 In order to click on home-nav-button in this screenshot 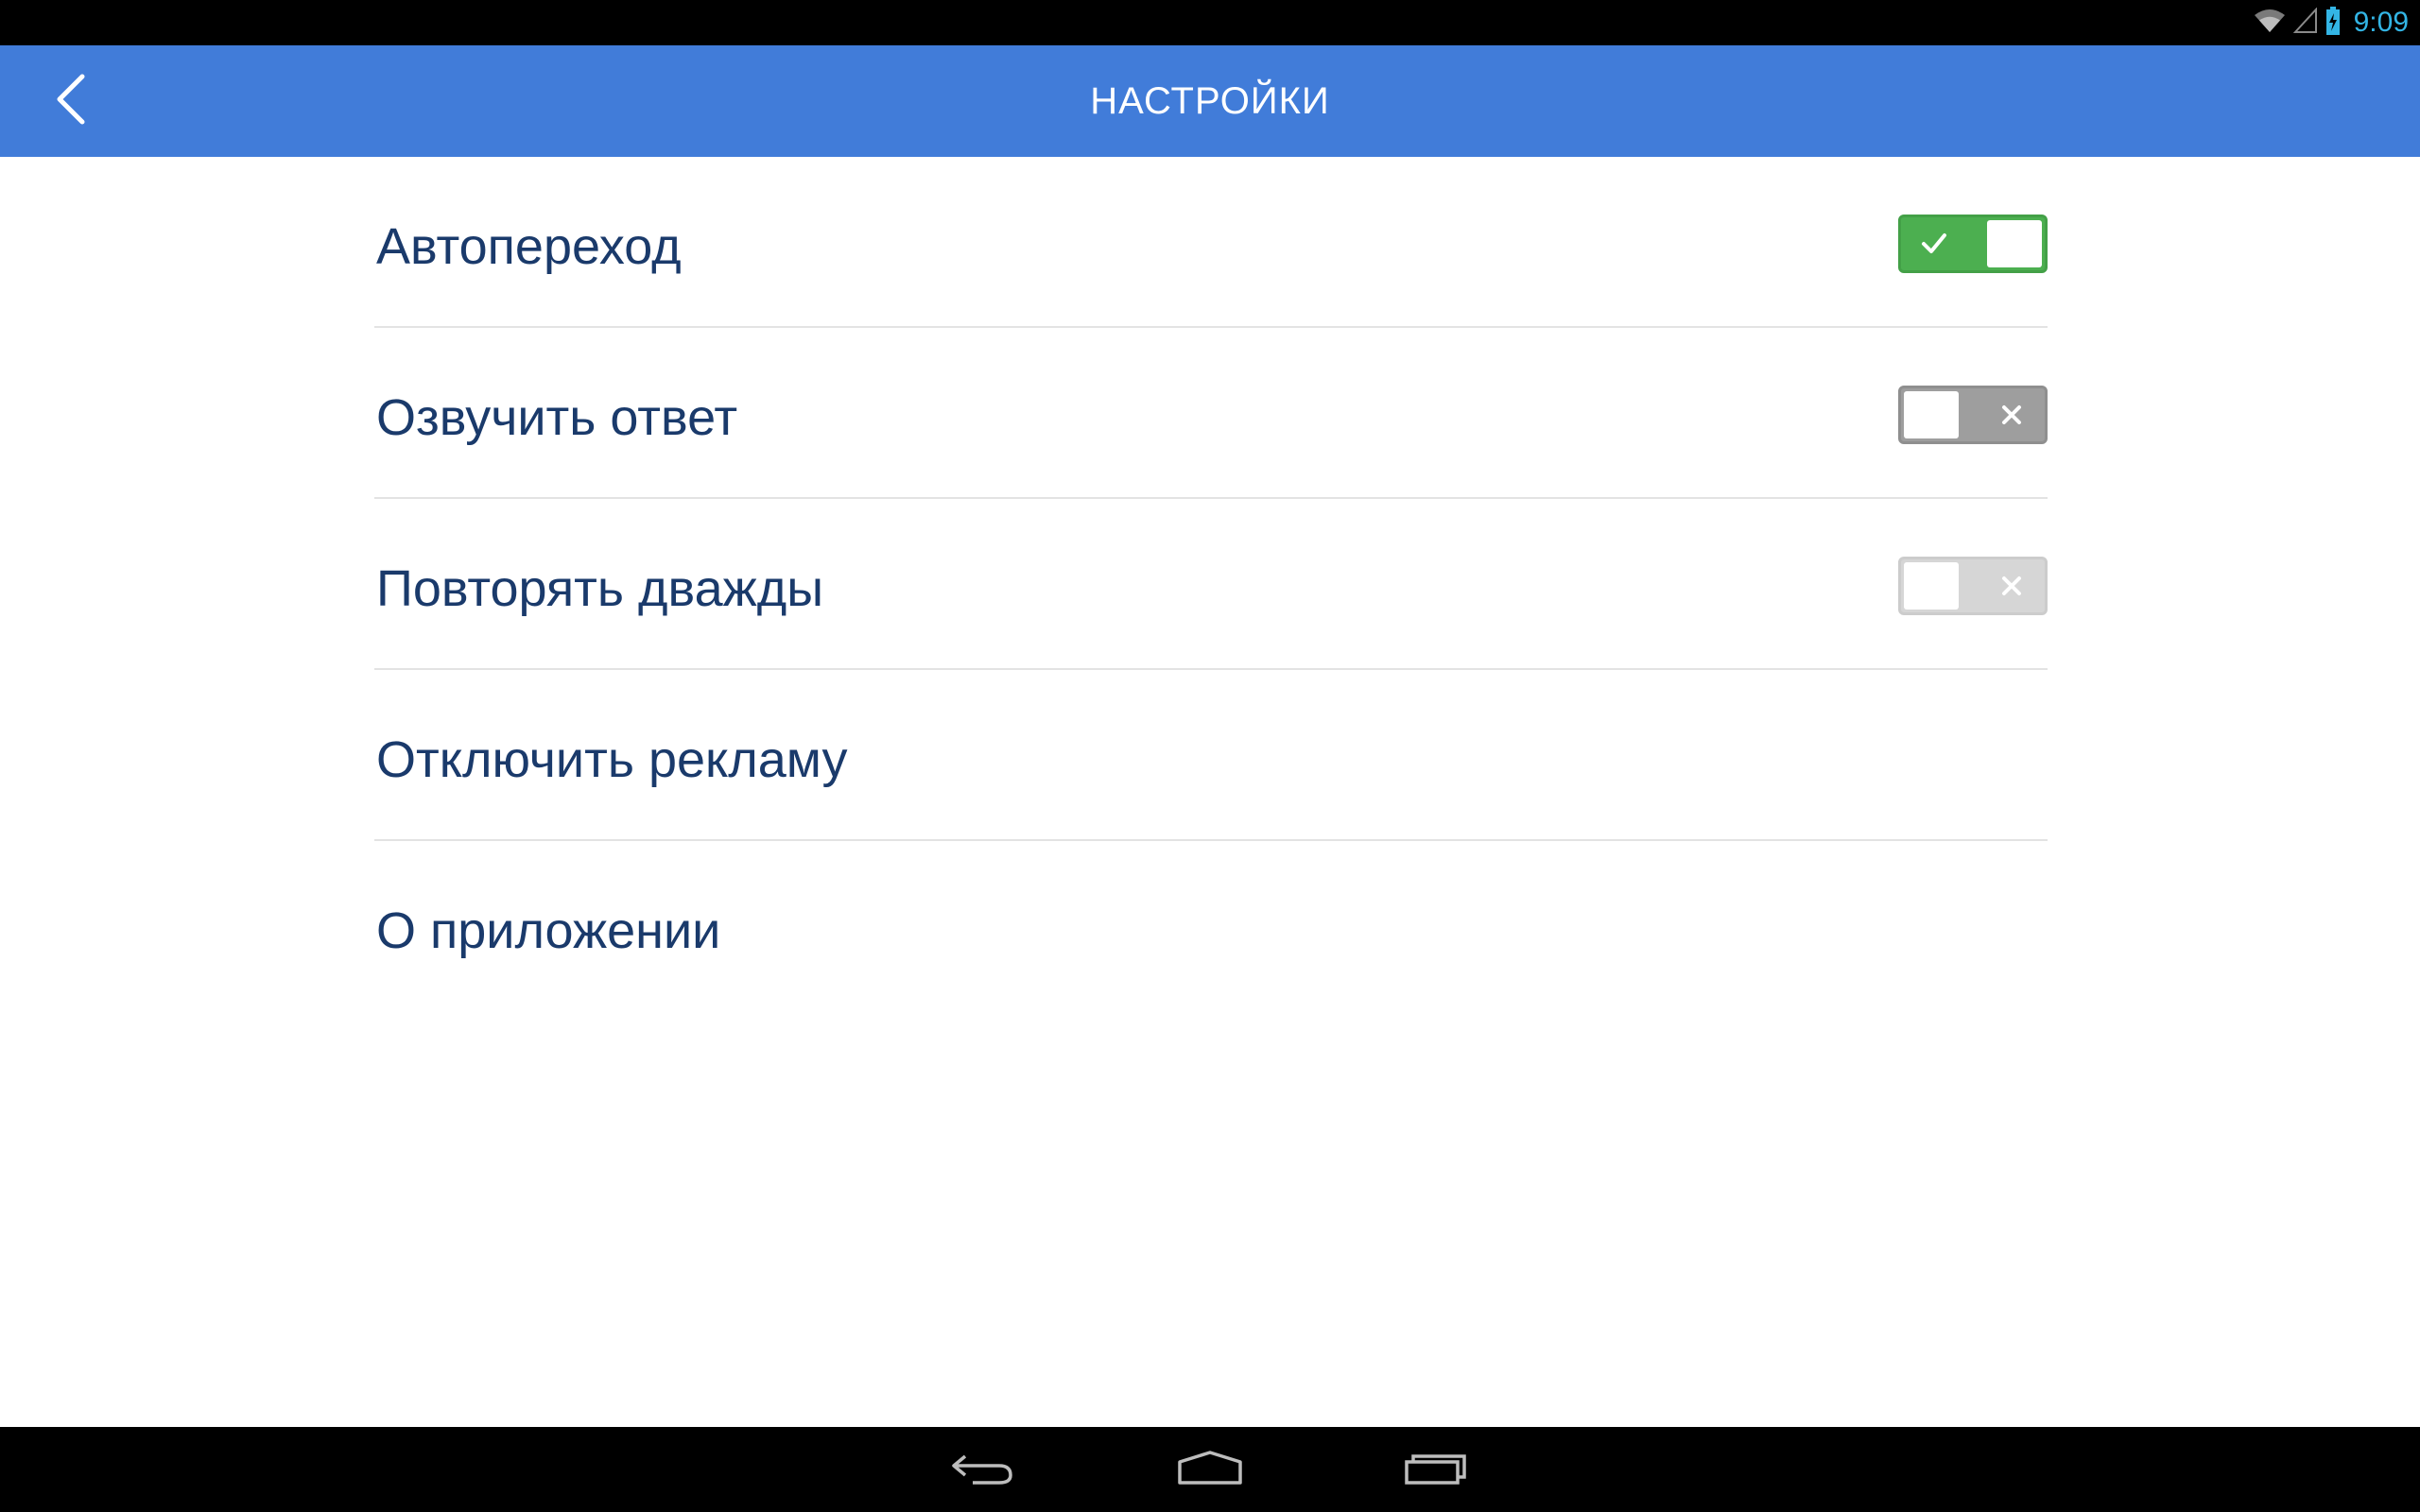, I will do `click(1210, 1469)`.